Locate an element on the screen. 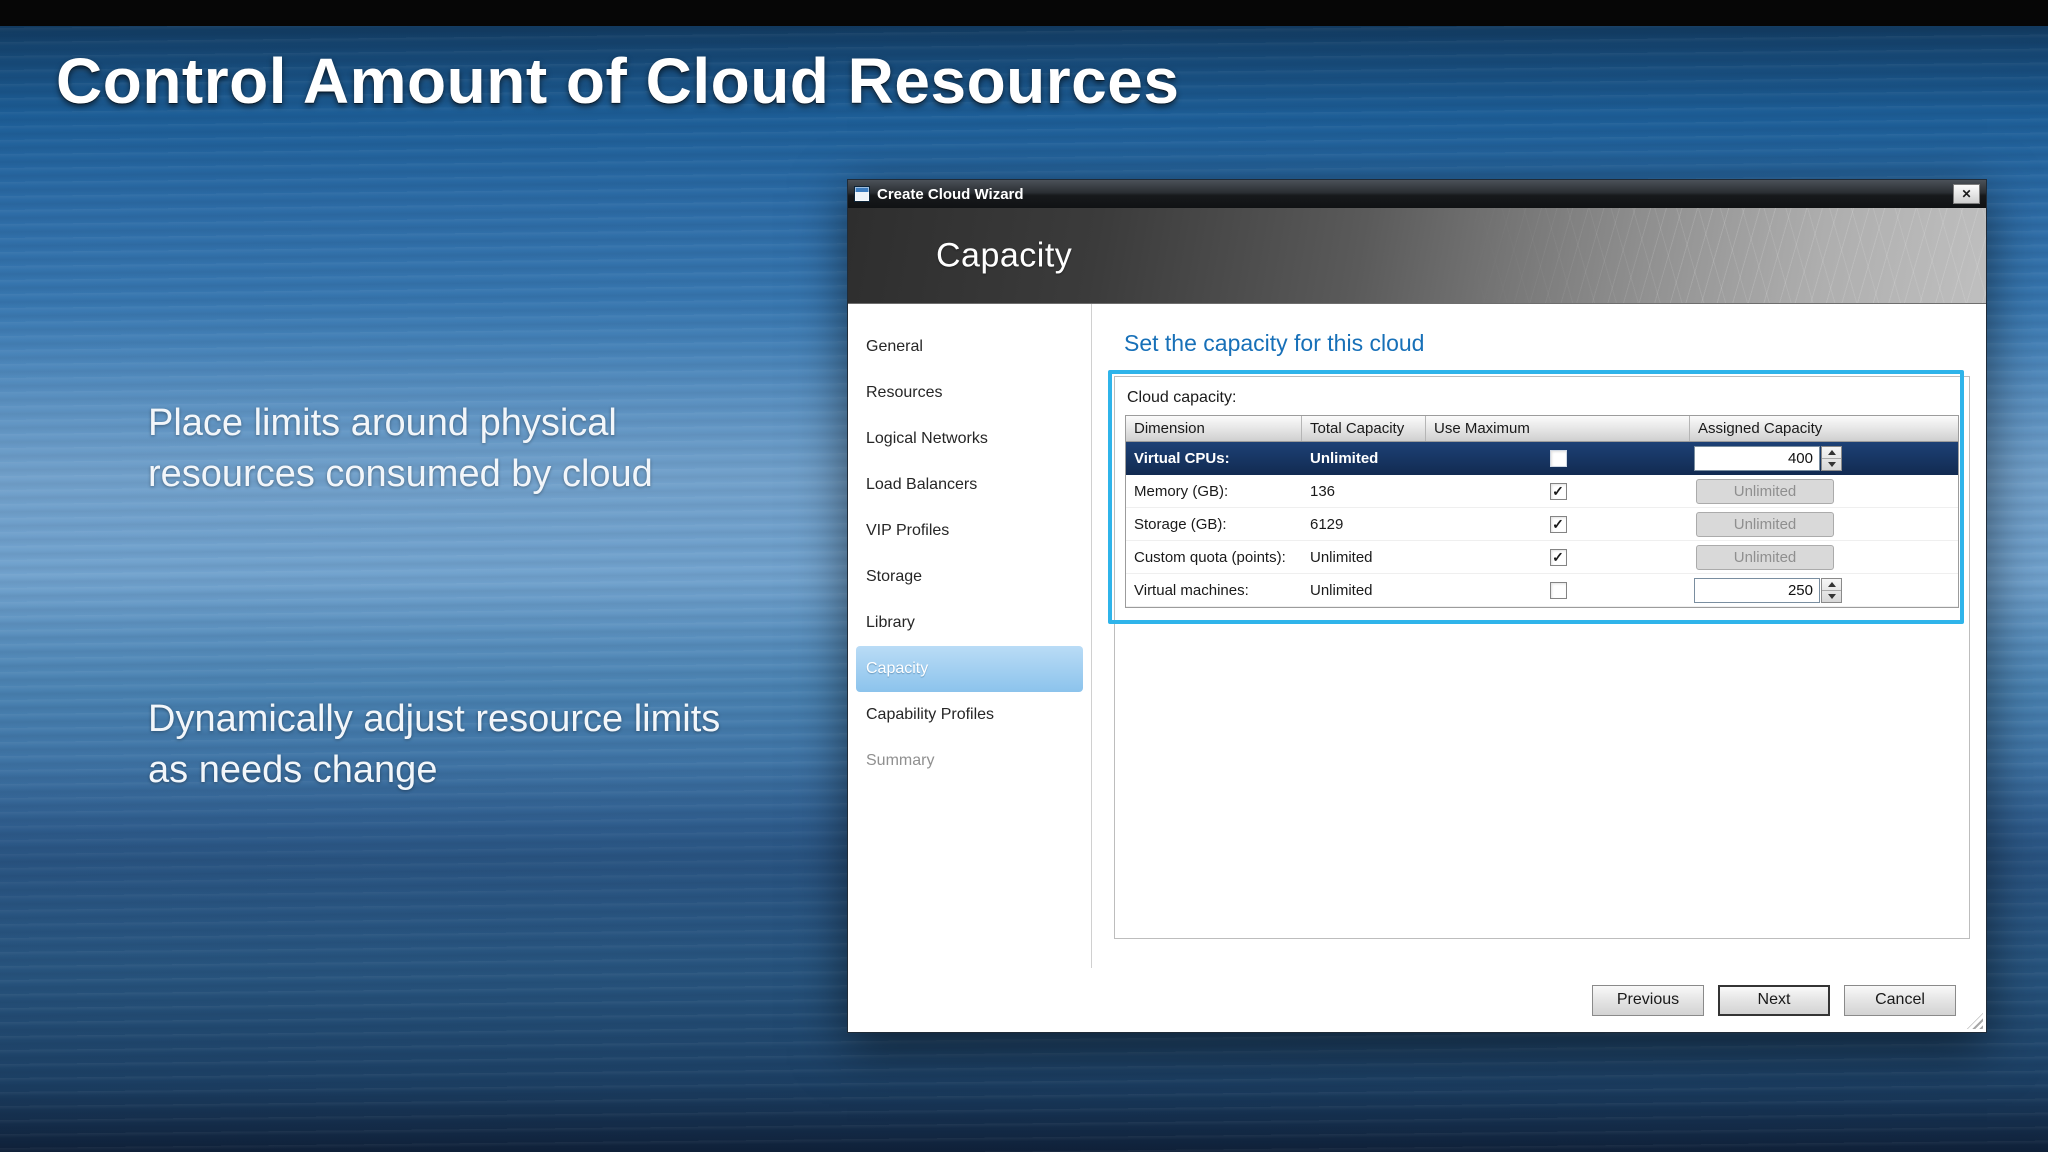 This screenshot has height=1152, width=2048. top-black-bar is located at coordinates (1024, 13).